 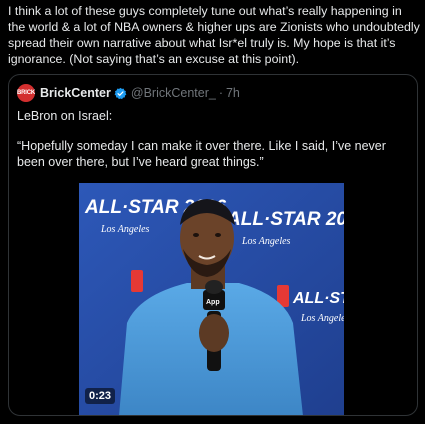 What do you see at coordinates (233, 93) in the screenshot?
I see `quoted-tweet-time: 7h` at bounding box center [233, 93].